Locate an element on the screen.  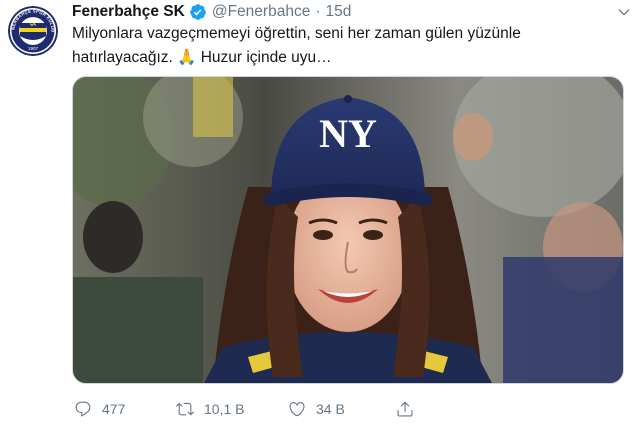
reply-button: 477 is located at coordinates (99, 409).